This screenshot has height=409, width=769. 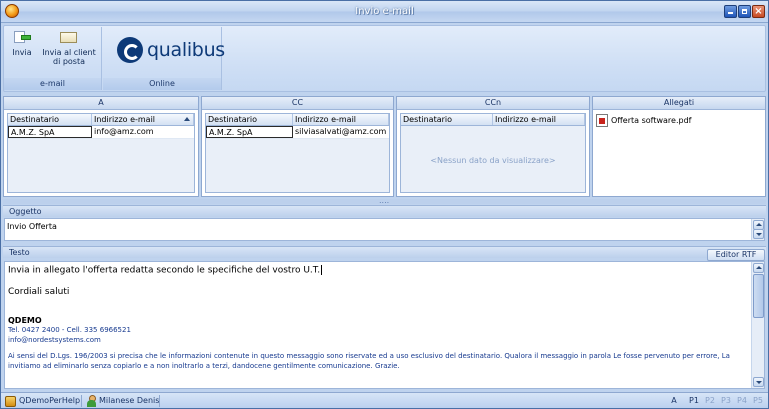 I want to click on page-indicator-p1: P1, so click(x=694, y=401).